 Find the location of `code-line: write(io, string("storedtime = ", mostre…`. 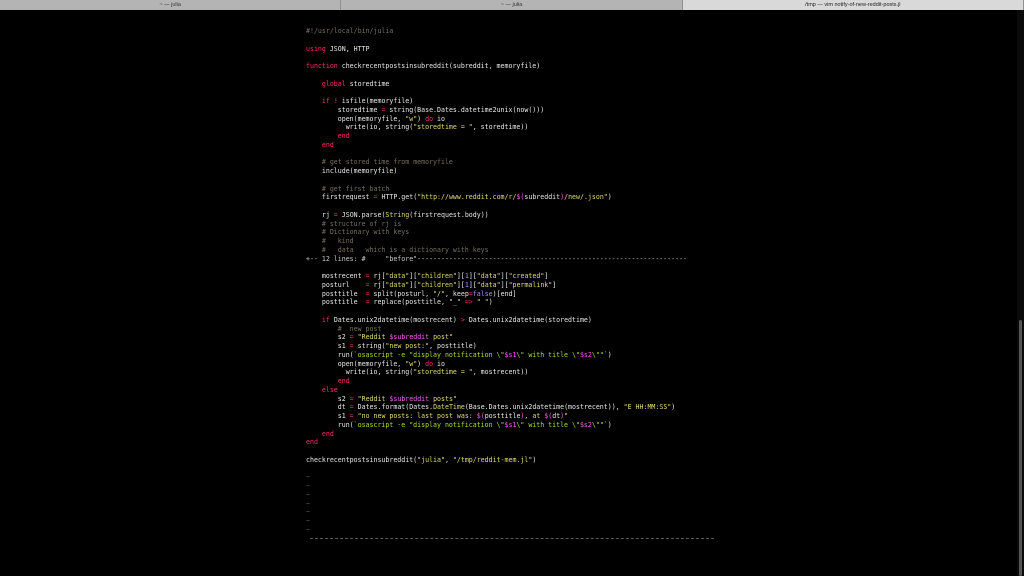

code-line: write(io, string("storedtime = ", mostre… is located at coordinates (516, 372).